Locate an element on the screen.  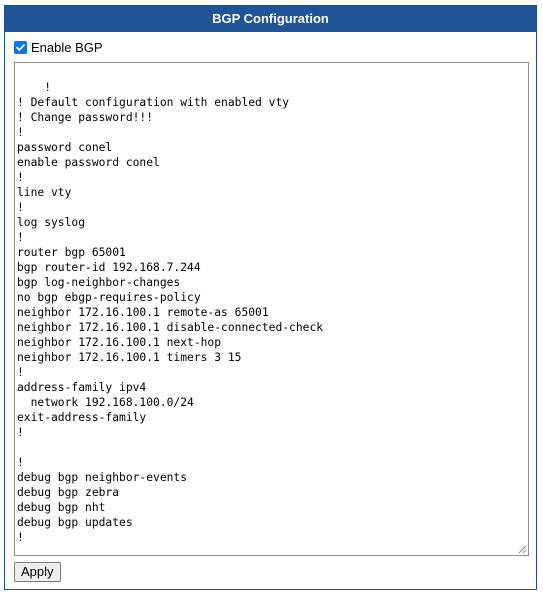
enable-bgp-row: Enable BGP is located at coordinates (58, 47).